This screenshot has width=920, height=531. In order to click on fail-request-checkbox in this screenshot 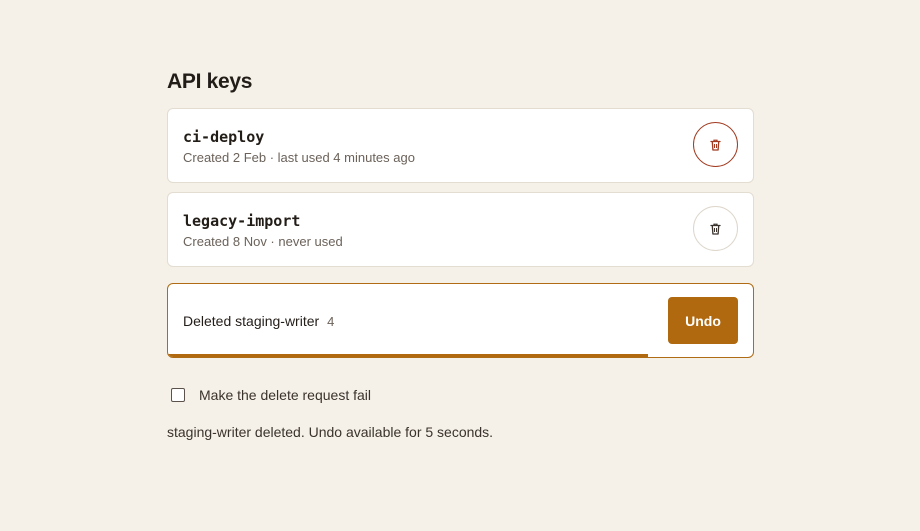, I will do `click(178, 395)`.